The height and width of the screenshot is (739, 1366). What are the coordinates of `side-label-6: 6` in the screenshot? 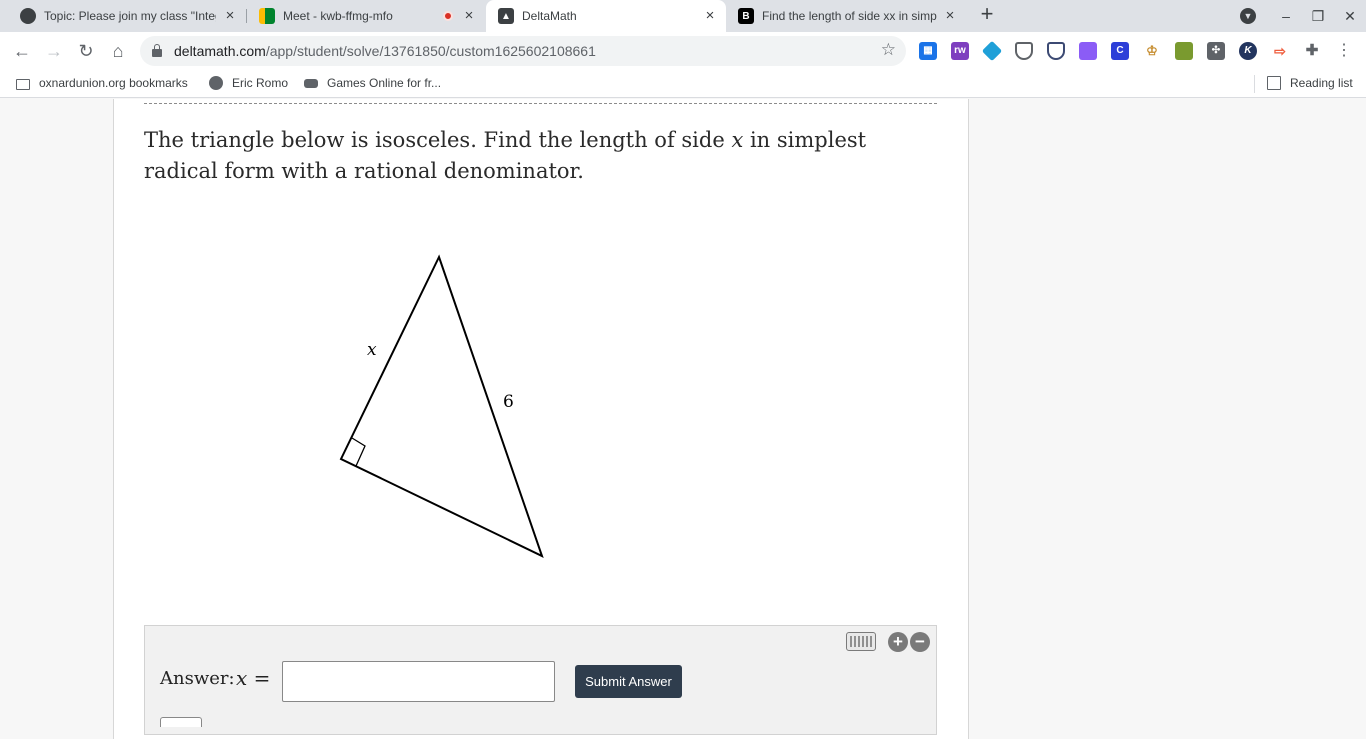 It's located at (508, 402).